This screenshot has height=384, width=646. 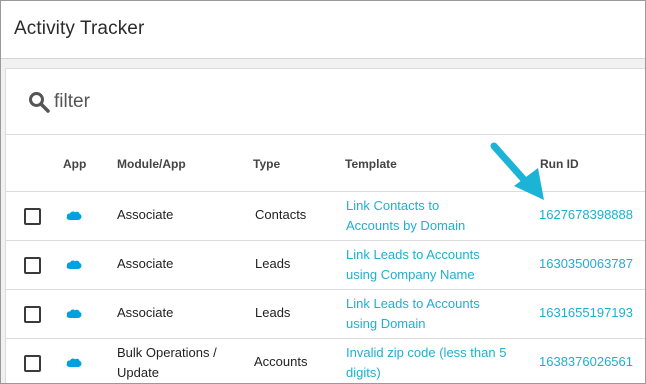 What do you see at coordinates (326, 163) in the screenshot?
I see `table-header: App Module/App Type Template Run ID` at bounding box center [326, 163].